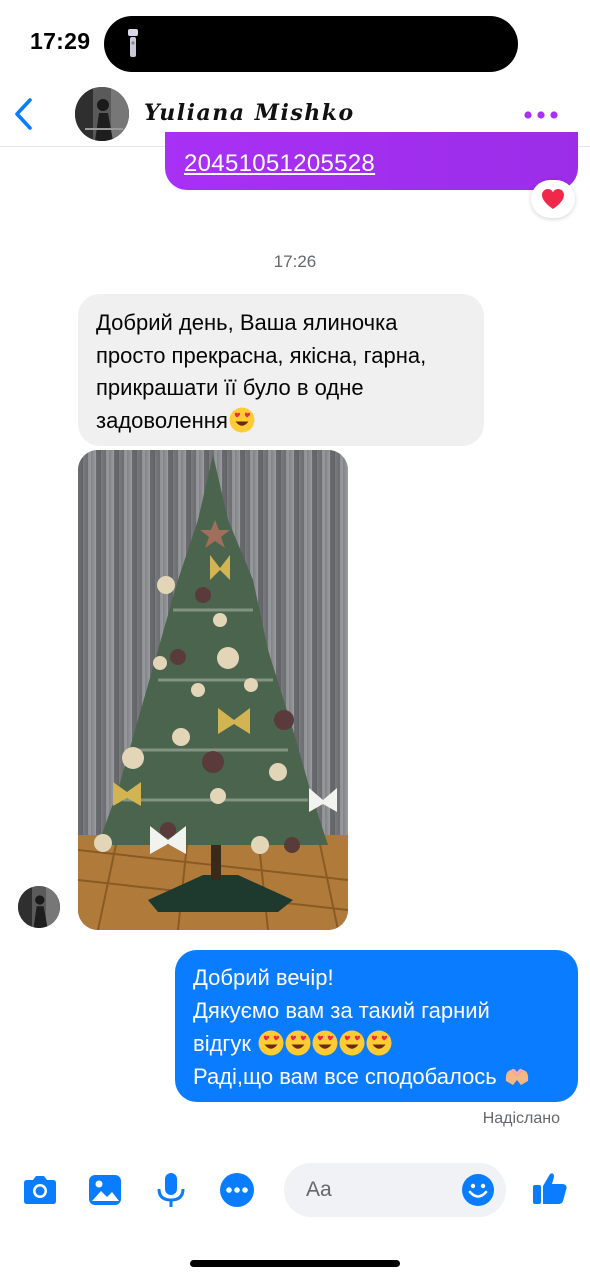 Image resolution: width=590 pixels, height=1280 pixels. I want to click on message-timestamp: 17:26, so click(295, 261).